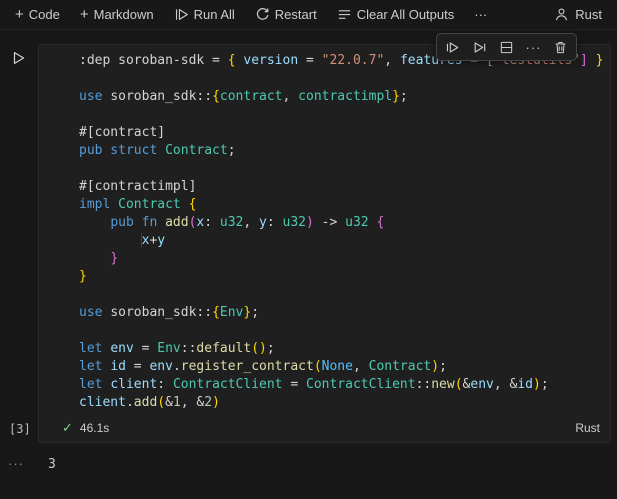 The image size is (617, 499). I want to click on code-line: pub fn add(x: u32, y: u32) -> u32 {, so click(341, 223).